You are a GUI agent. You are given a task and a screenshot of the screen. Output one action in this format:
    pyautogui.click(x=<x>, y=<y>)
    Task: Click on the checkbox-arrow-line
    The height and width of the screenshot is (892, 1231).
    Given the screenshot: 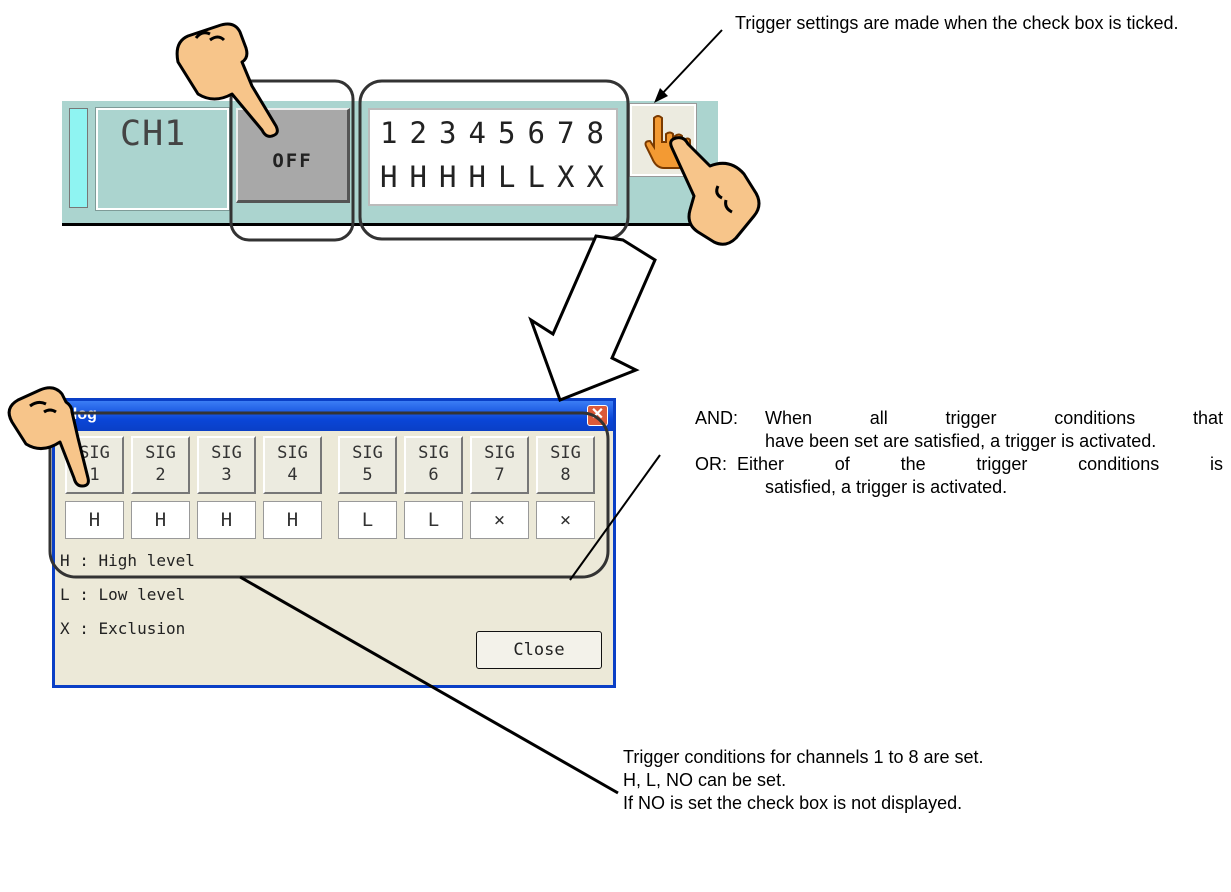 What is the action you would take?
    pyautogui.click(x=691, y=63)
    